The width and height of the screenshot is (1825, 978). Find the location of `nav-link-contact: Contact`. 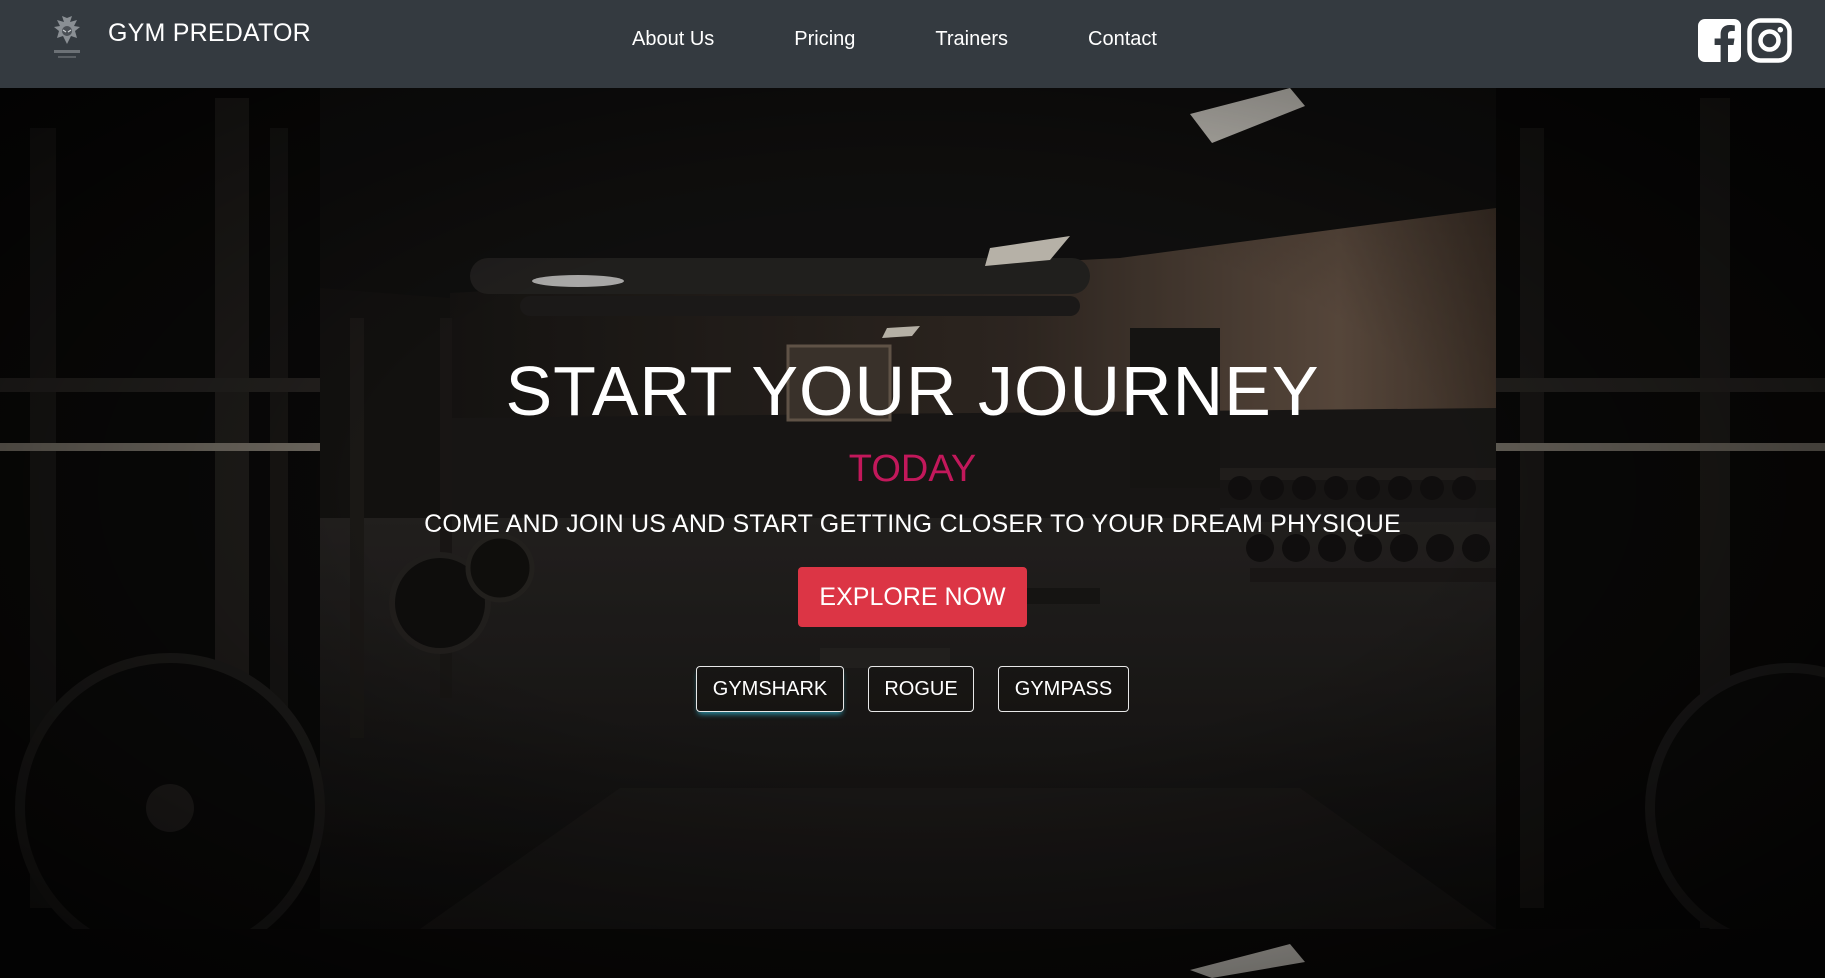

nav-link-contact: Contact is located at coordinates (1122, 39).